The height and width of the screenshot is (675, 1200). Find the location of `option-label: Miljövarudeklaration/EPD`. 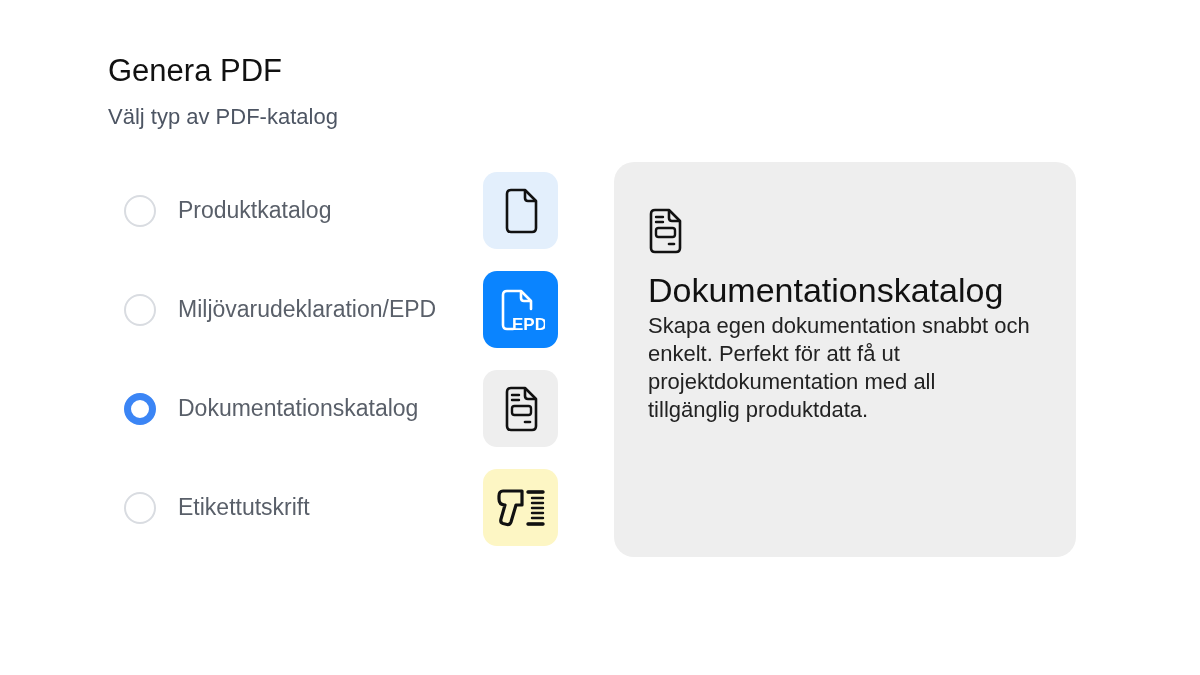

option-label: Miljövarudeklaration/EPD is located at coordinates (330, 309).